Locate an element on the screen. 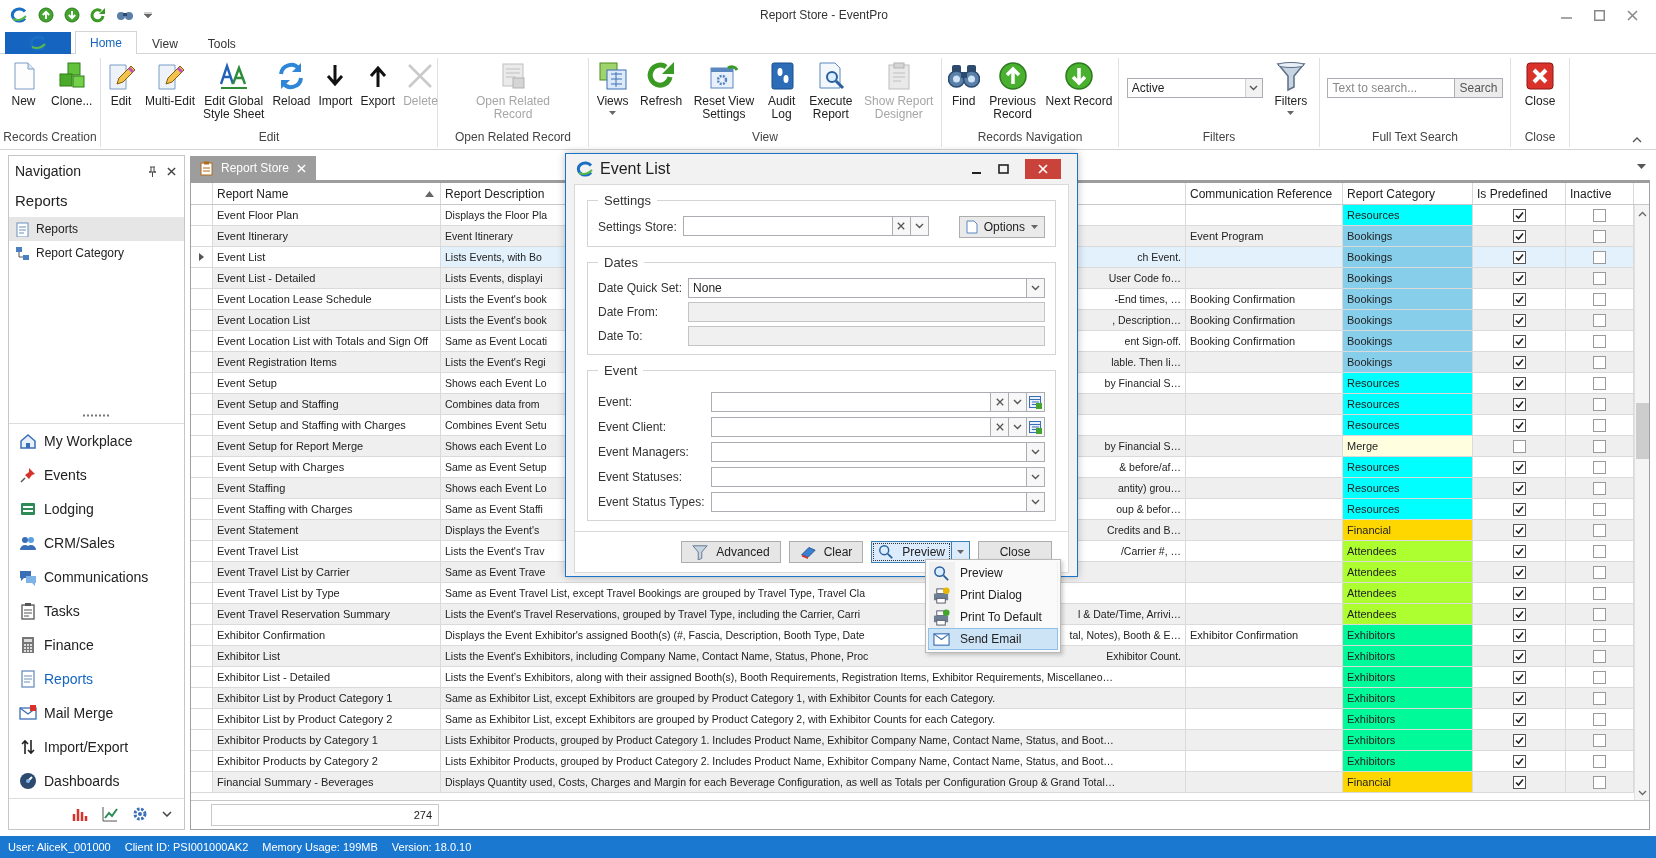  input-field: None is located at coordinates (857, 288).